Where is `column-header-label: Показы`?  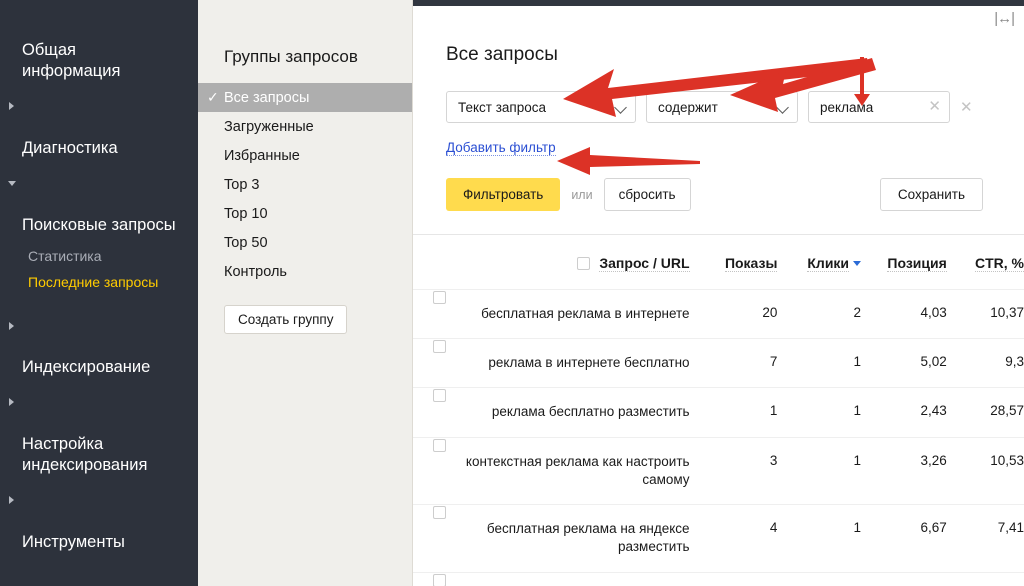
column-header-label: Показы is located at coordinates (751, 263).